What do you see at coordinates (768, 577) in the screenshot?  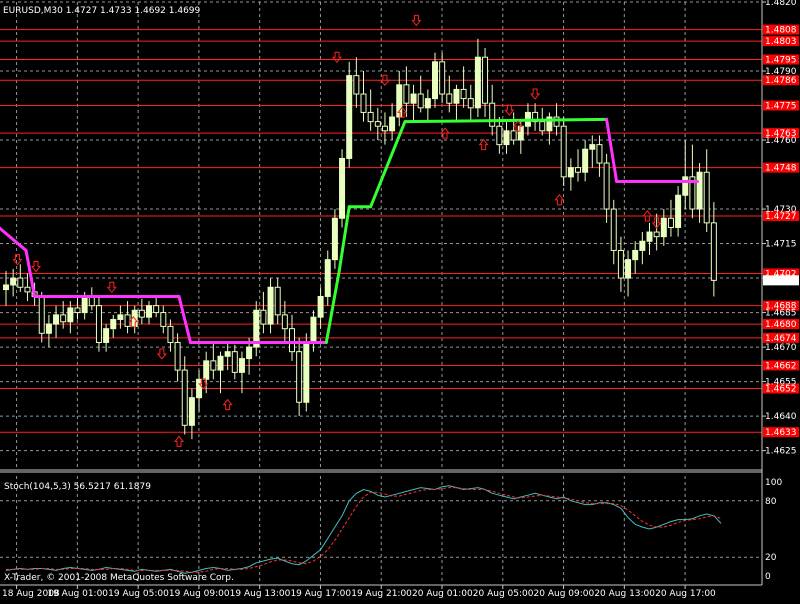 I see `stoch-tick-label: 0` at bounding box center [768, 577].